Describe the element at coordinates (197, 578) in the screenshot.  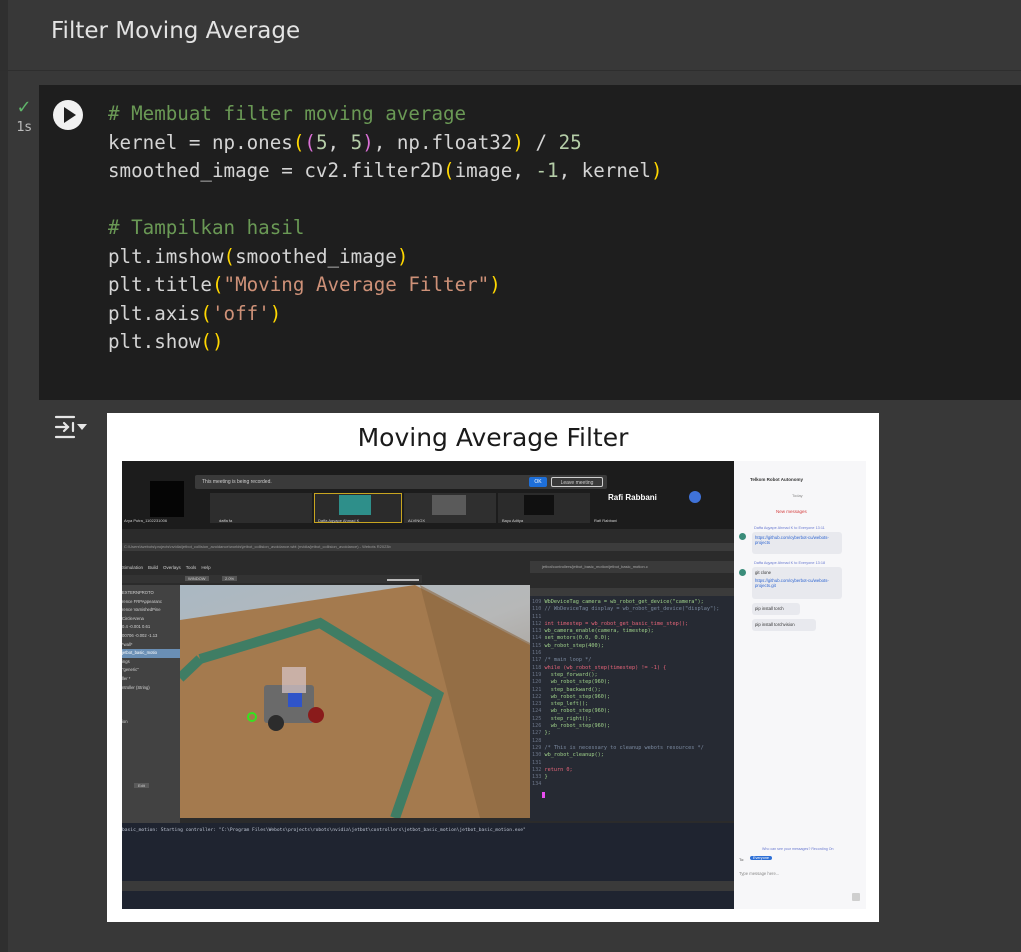
I see `scene-selector: WINDOW` at that location.